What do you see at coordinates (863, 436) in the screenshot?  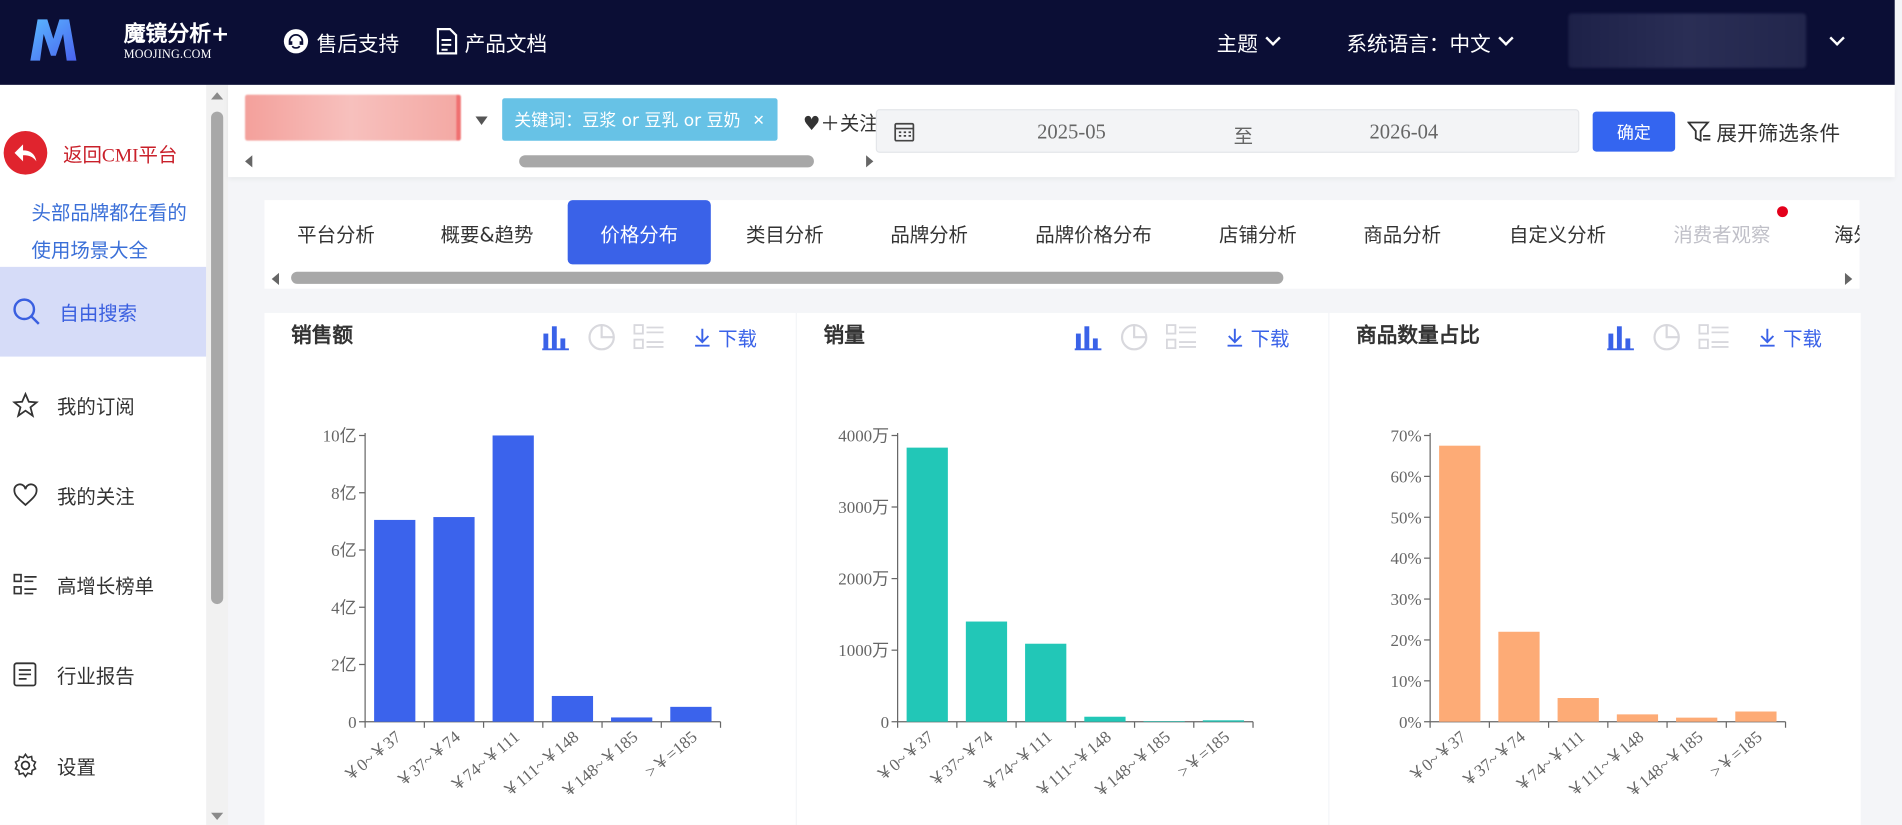 I see `y-tick-label: 4000万` at bounding box center [863, 436].